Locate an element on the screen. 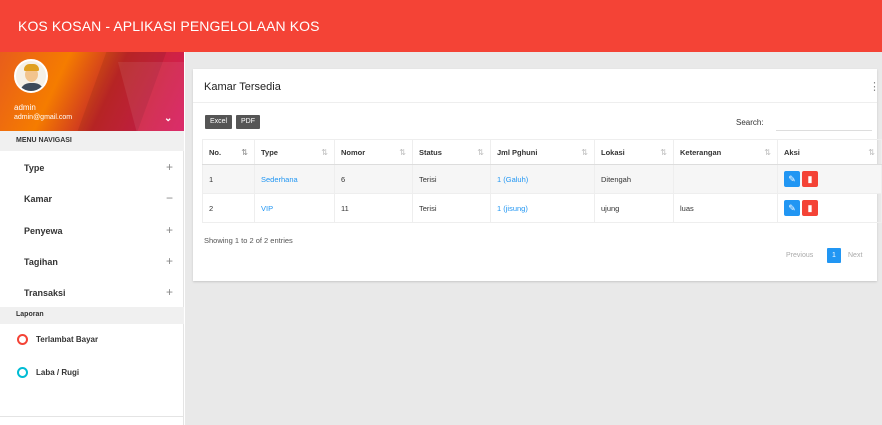  cell-type-link: Sederhana is located at coordinates (294, 179).